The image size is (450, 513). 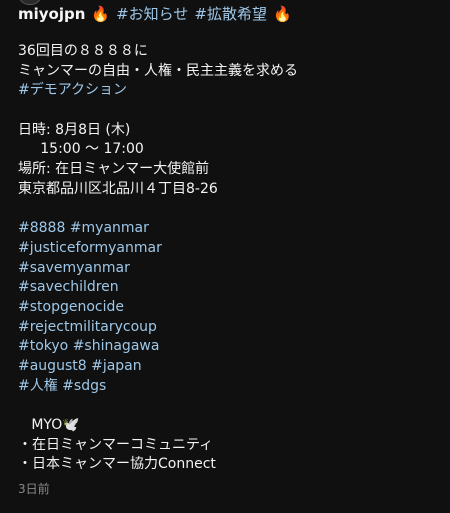 I want to click on organizer-line: ・在日ミャンマーコミュニティ, so click(x=116, y=444).